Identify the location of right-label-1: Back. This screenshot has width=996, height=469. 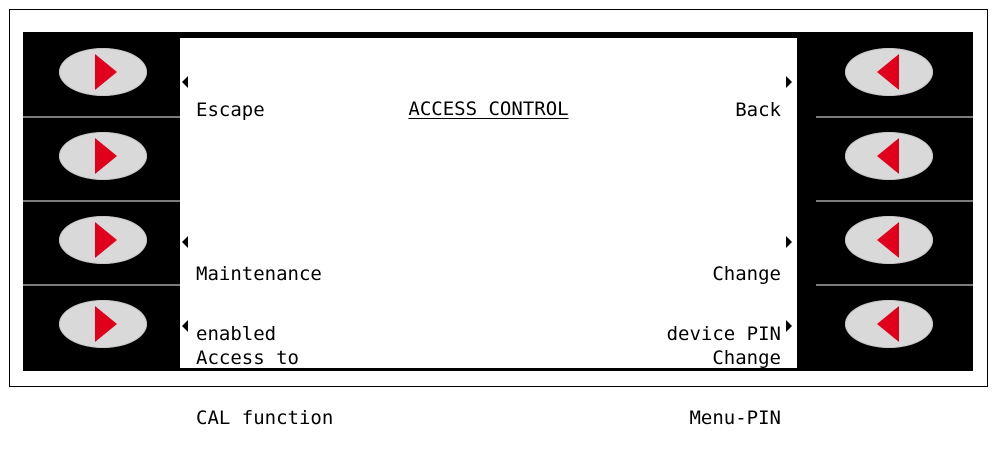
(758, 110).